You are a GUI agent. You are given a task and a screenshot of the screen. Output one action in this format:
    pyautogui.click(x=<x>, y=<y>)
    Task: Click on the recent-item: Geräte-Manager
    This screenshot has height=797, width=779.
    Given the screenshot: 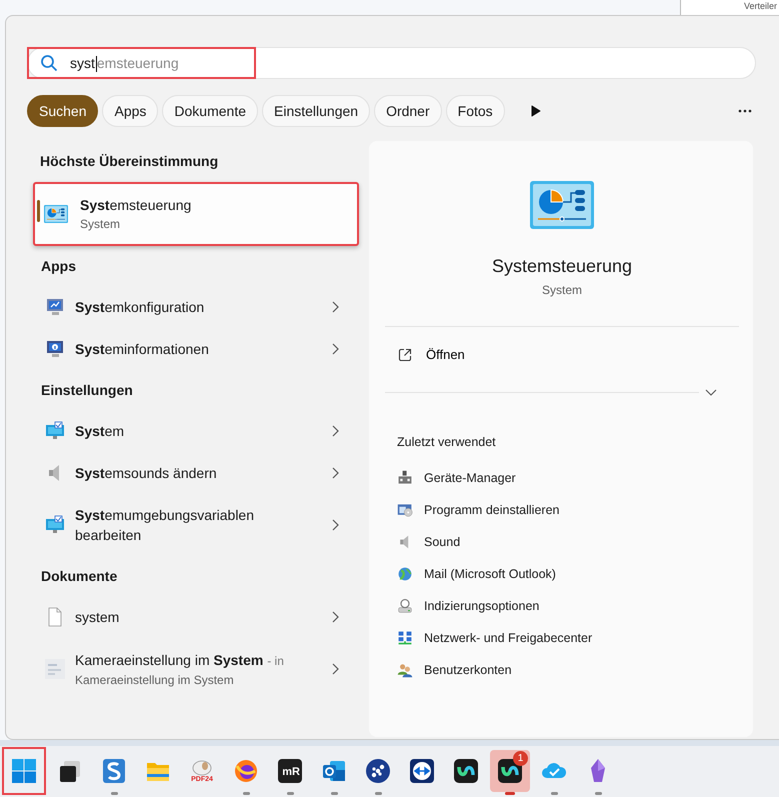 What is the action you would take?
    pyautogui.click(x=562, y=478)
    